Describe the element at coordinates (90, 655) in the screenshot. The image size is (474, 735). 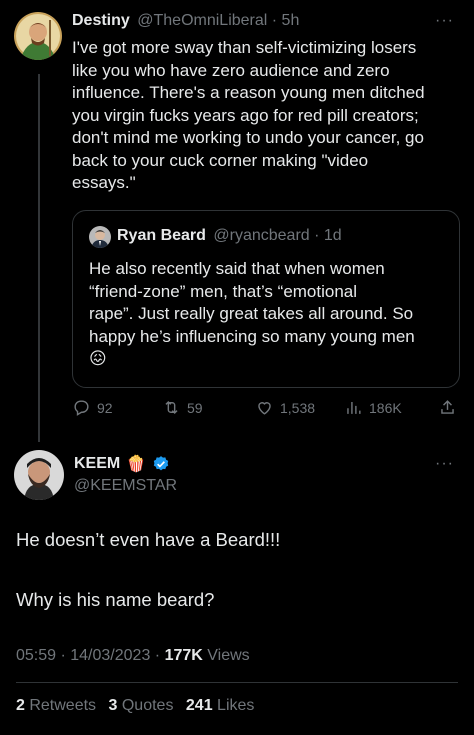
I see `timestamp: 05:59 · 14/03/2023 ·` at that location.